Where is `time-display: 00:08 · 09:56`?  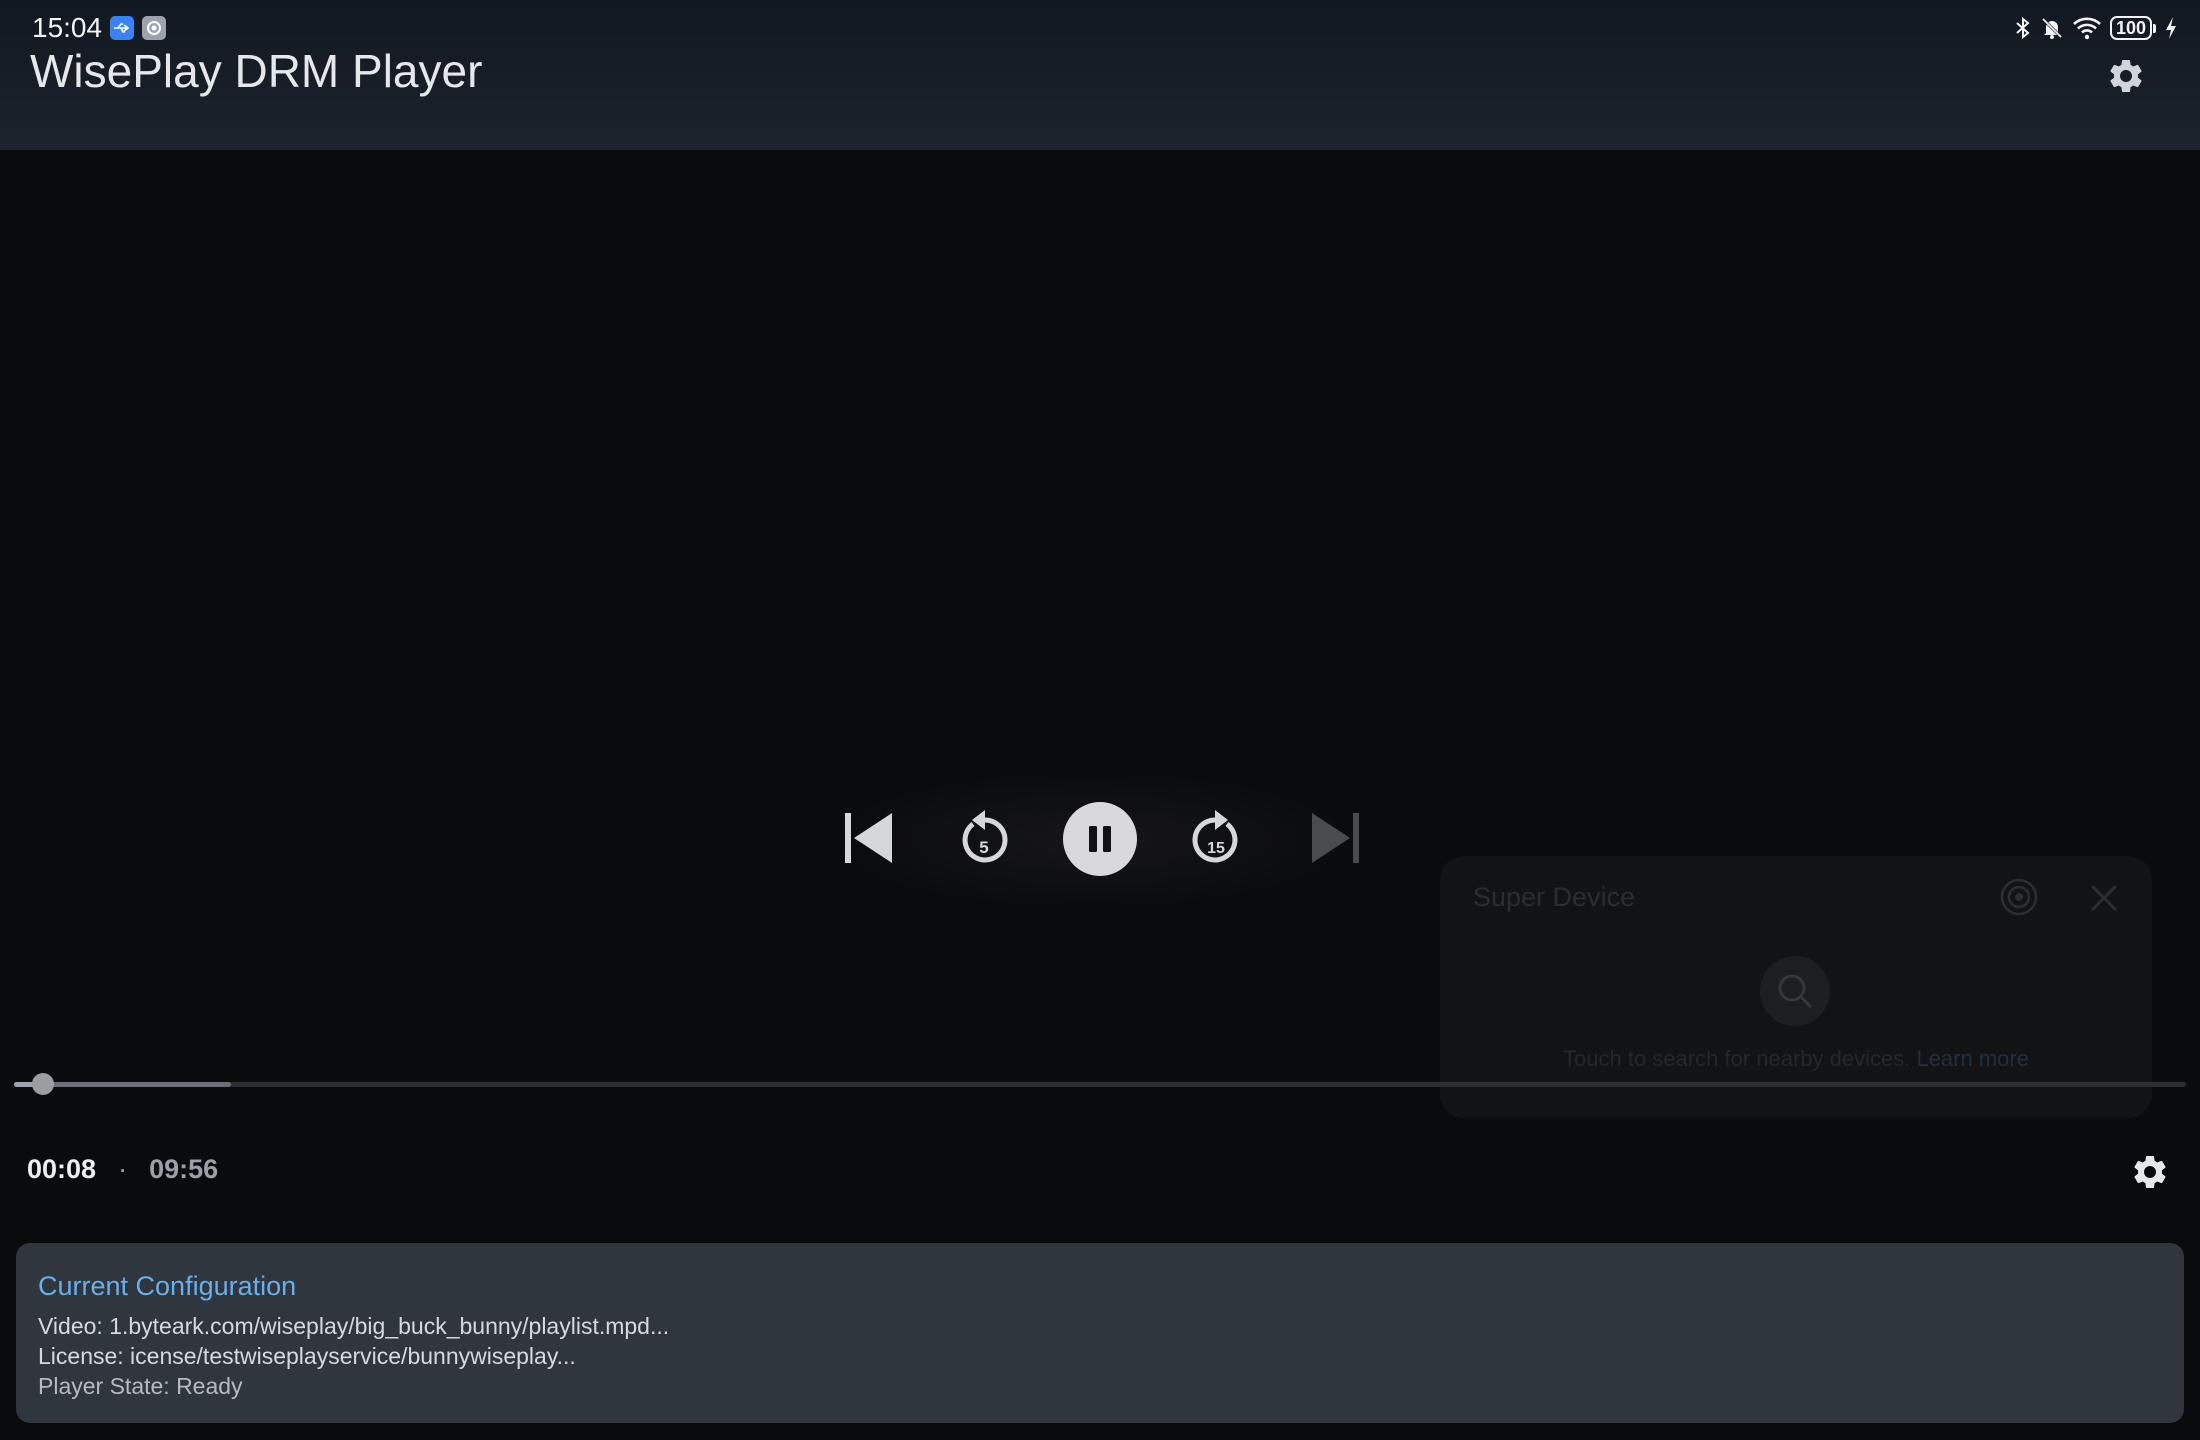
time-display: 00:08 · 09:56 is located at coordinates (122, 1169).